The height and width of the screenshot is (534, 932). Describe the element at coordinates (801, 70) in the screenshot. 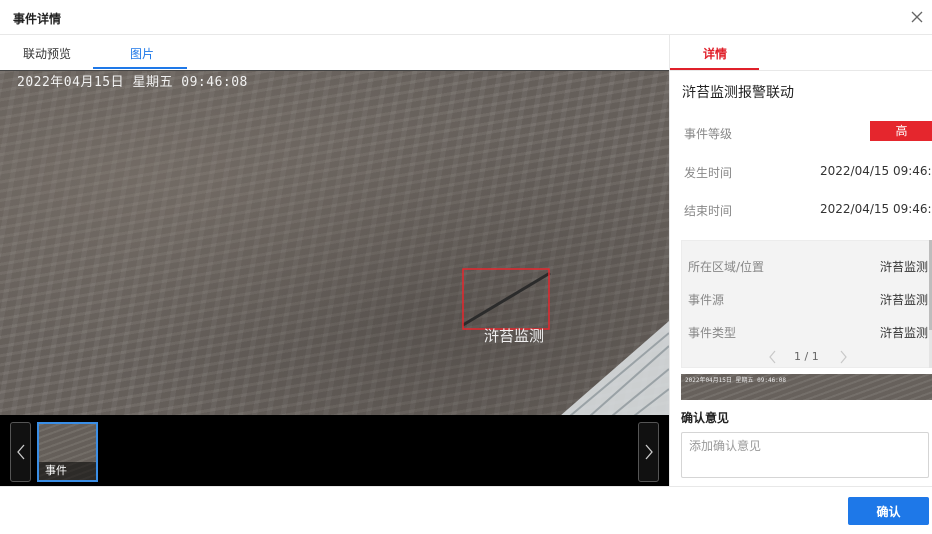

I see `tab-divider` at that location.